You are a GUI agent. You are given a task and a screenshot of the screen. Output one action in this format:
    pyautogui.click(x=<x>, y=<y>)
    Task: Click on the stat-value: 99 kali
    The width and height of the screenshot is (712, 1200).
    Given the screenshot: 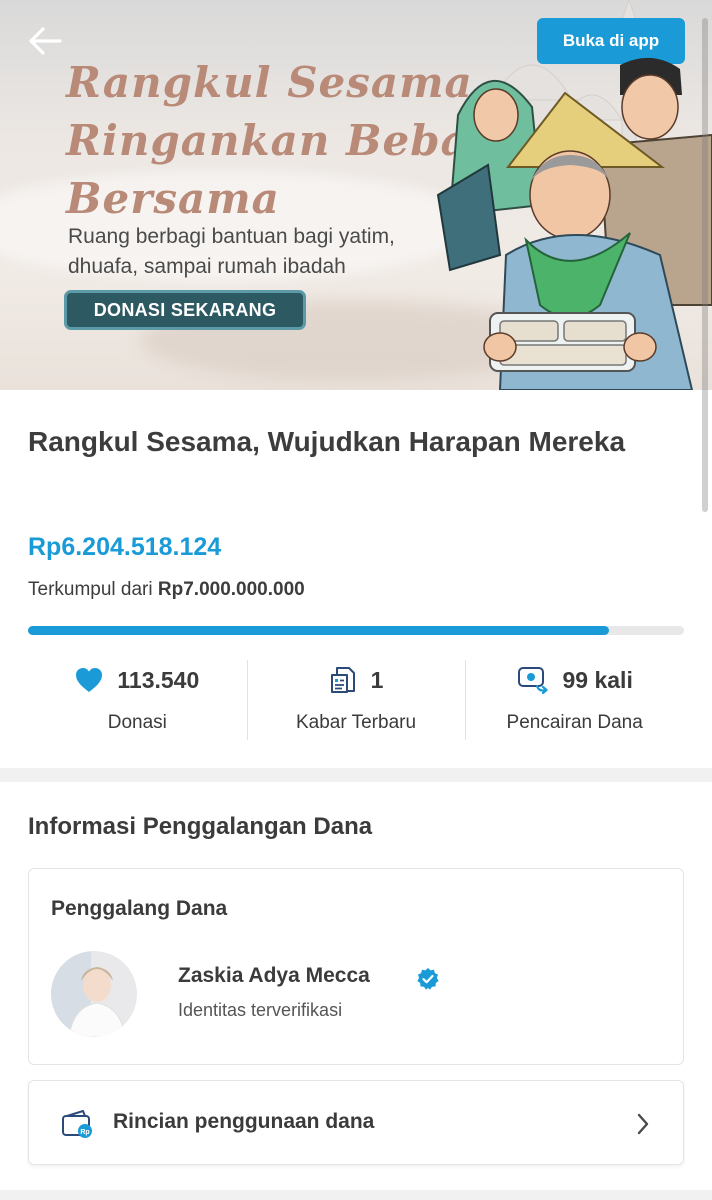 What is the action you would take?
    pyautogui.click(x=597, y=679)
    